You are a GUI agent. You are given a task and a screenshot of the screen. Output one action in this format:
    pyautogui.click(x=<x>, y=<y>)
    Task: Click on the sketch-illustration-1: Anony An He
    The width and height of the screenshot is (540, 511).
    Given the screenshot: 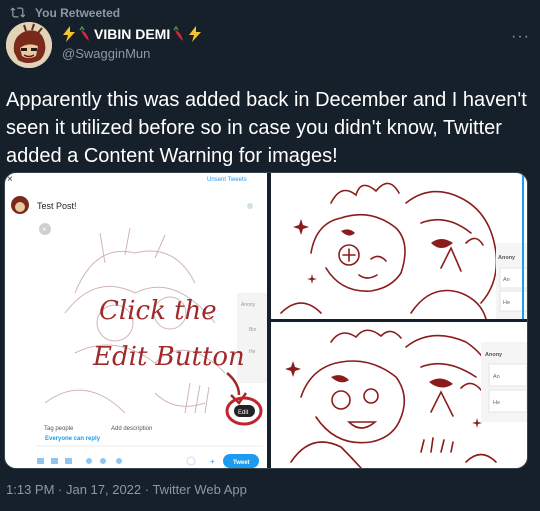 What is the action you would take?
    pyautogui.click(x=399, y=246)
    